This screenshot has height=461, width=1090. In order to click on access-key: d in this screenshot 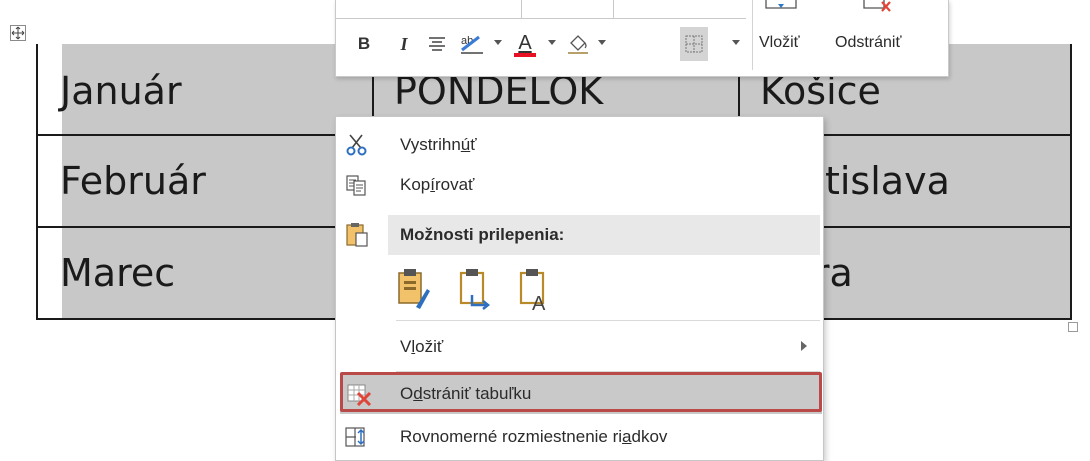, I will do `click(418, 393)`.